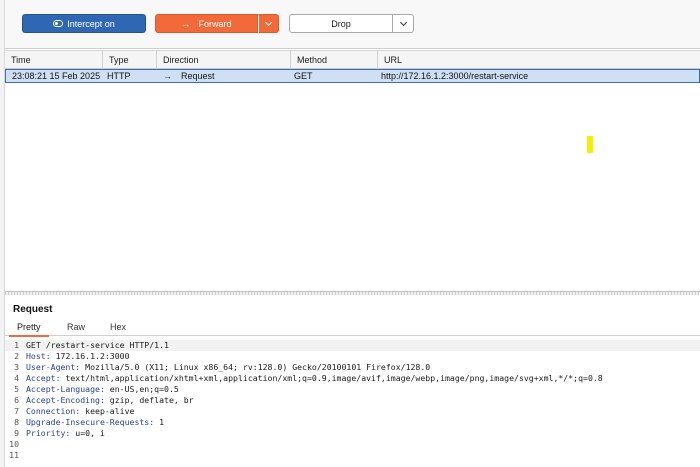 This screenshot has height=467, width=700. What do you see at coordinates (334, 60) in the screenshot?
I see `column-header-method: Method` at bounding box center [334, 60].